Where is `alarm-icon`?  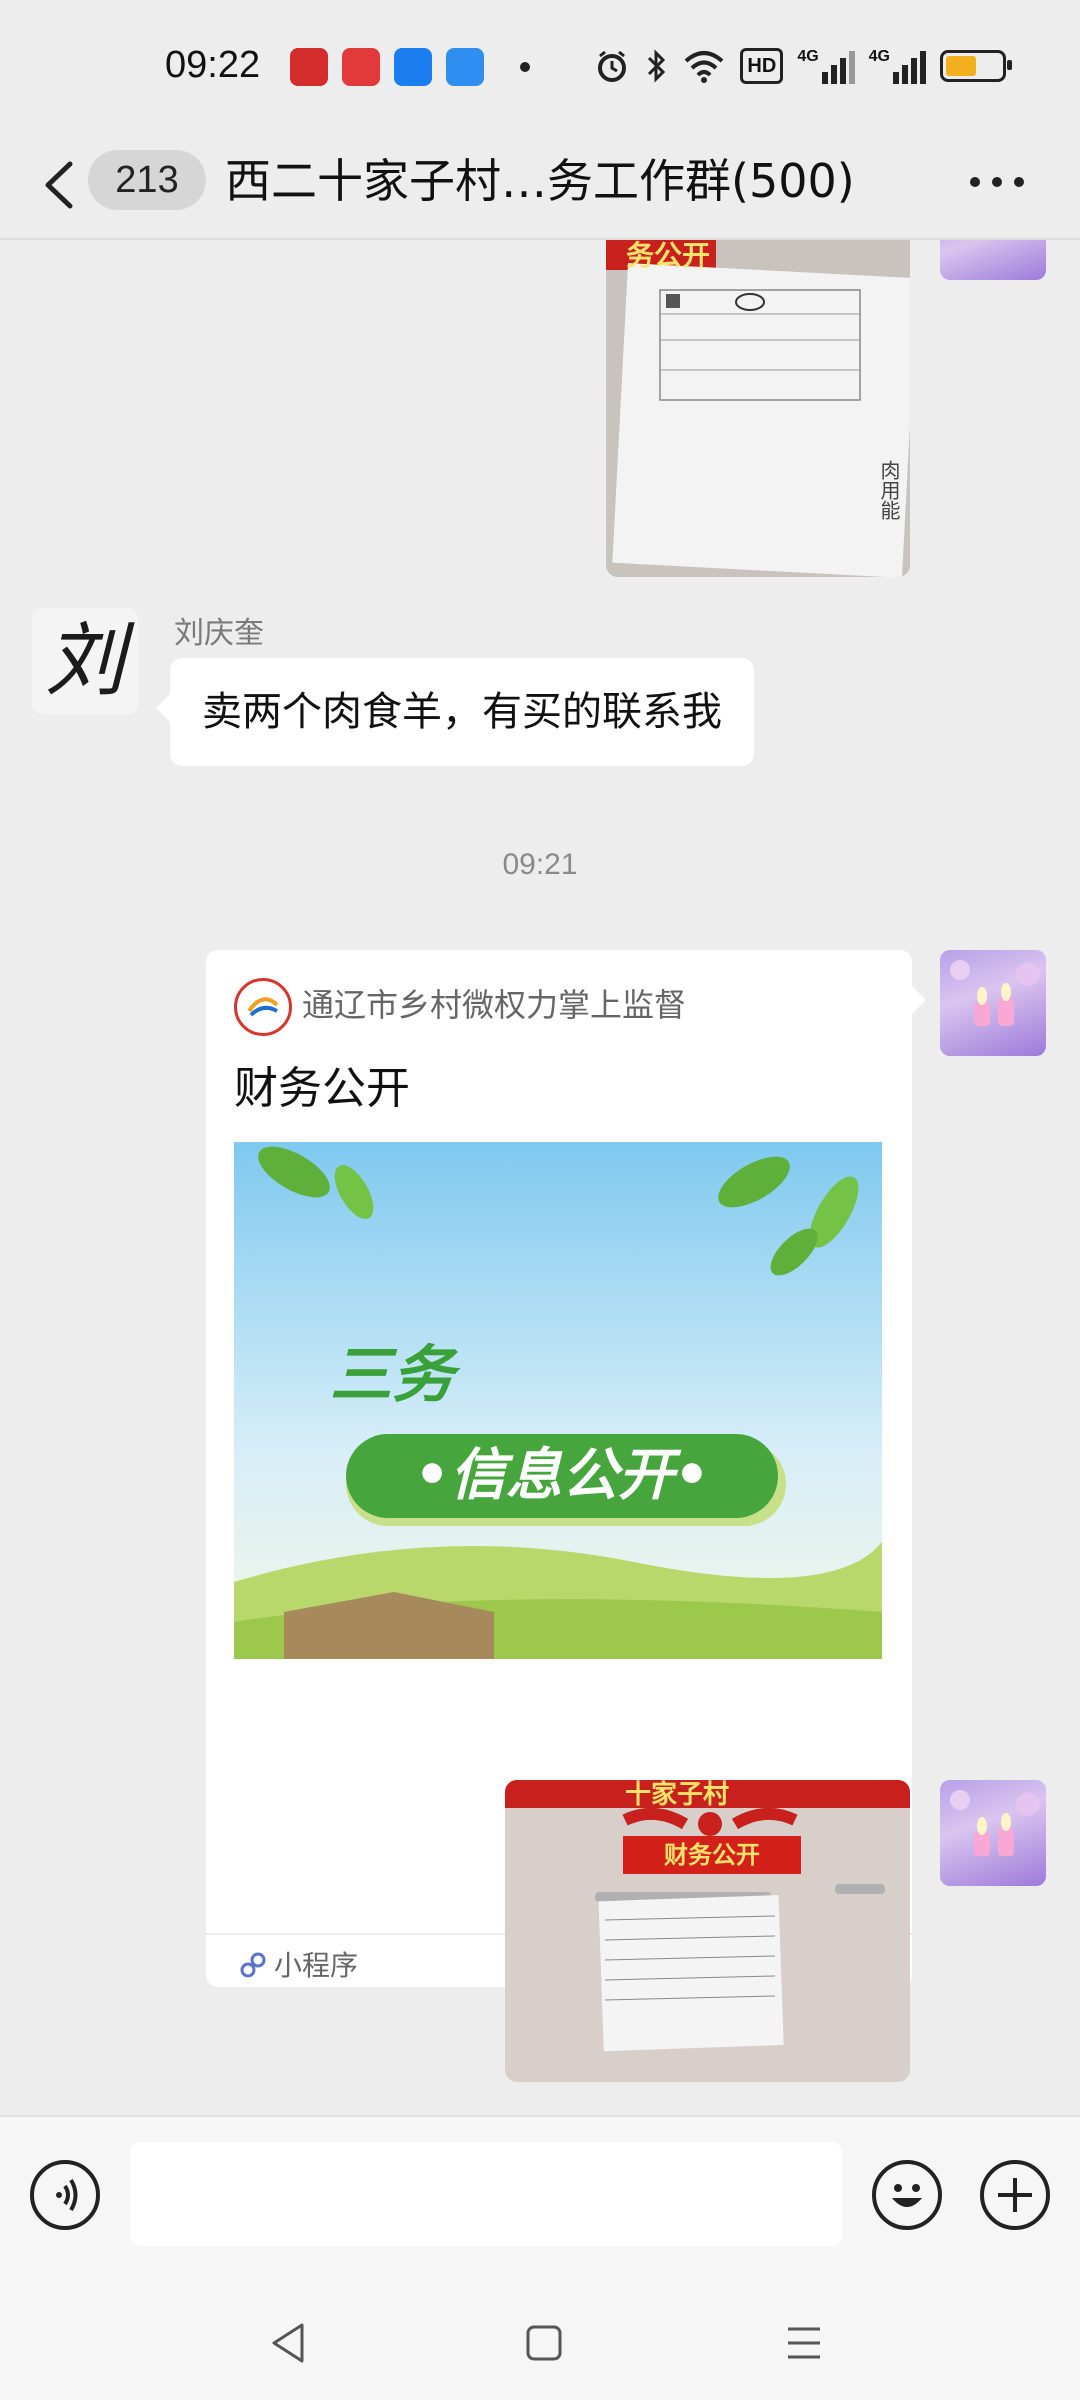
alarm-icon is located at coordinates (612, 66).